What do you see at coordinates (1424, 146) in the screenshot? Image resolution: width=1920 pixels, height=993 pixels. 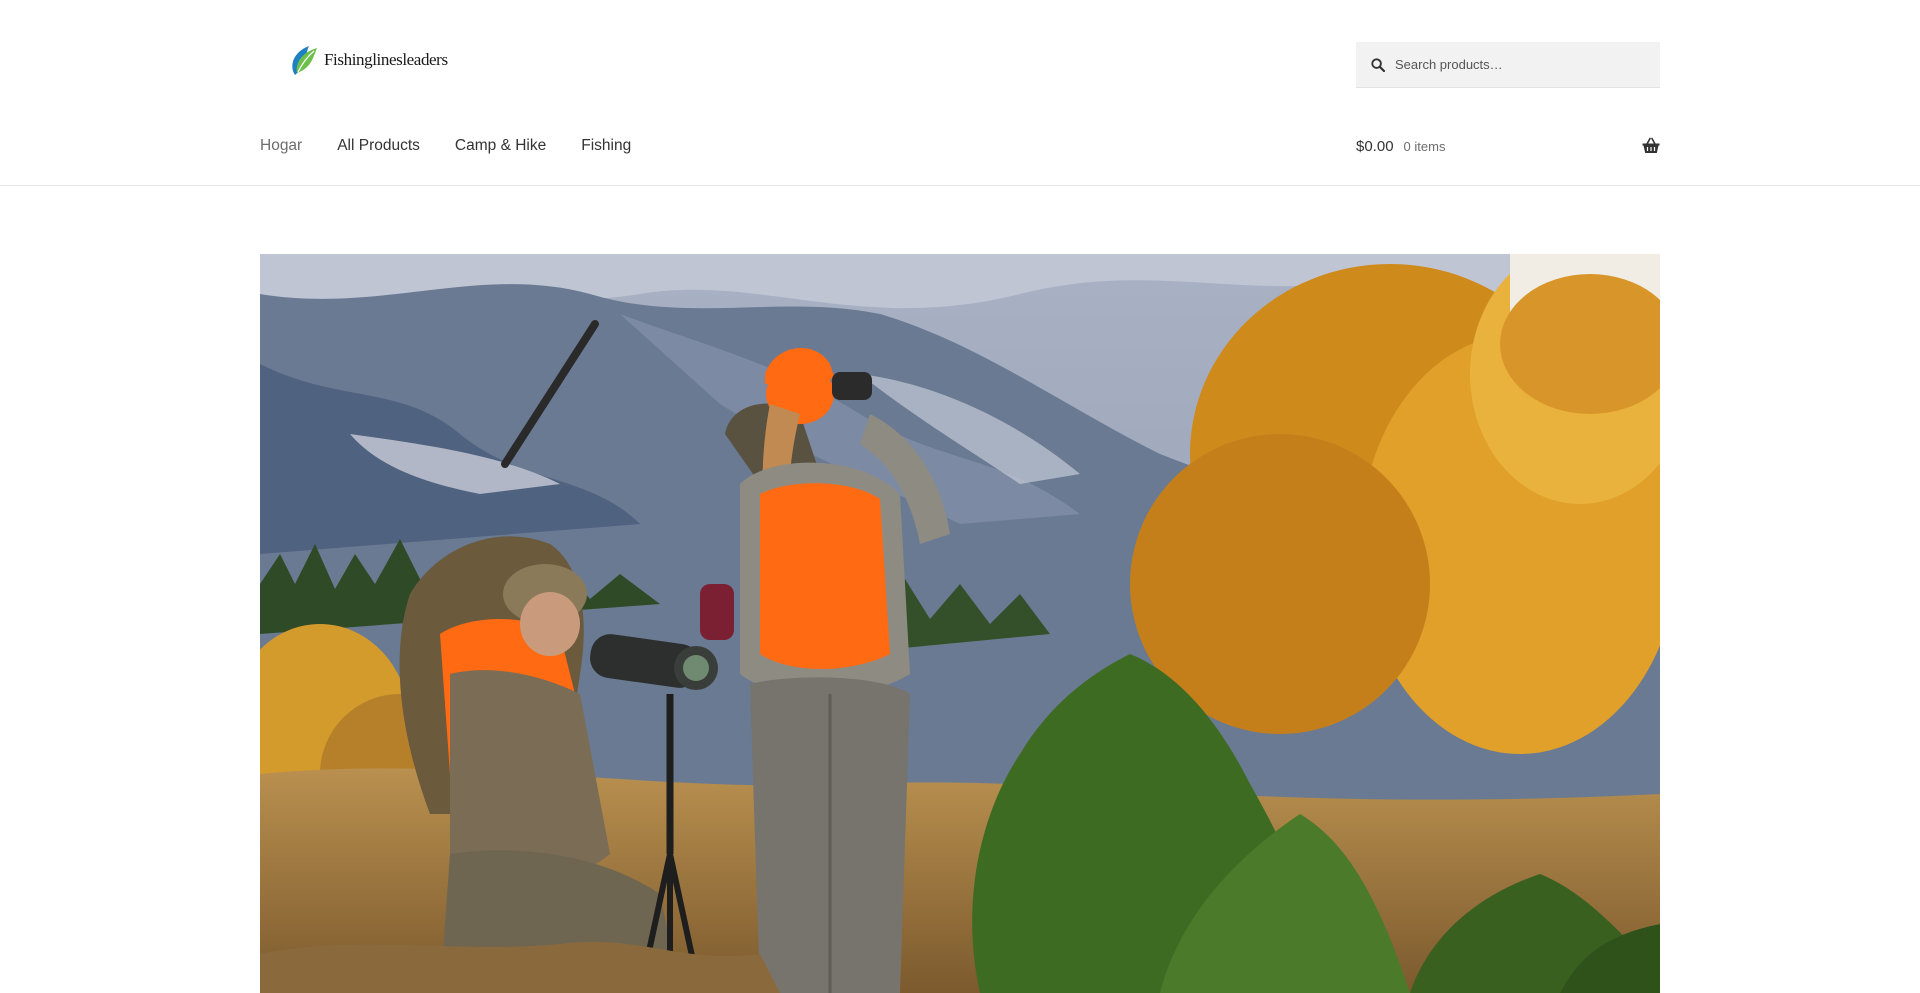 I see `cart-count: 0 items` at bounding box center [1424, 146].